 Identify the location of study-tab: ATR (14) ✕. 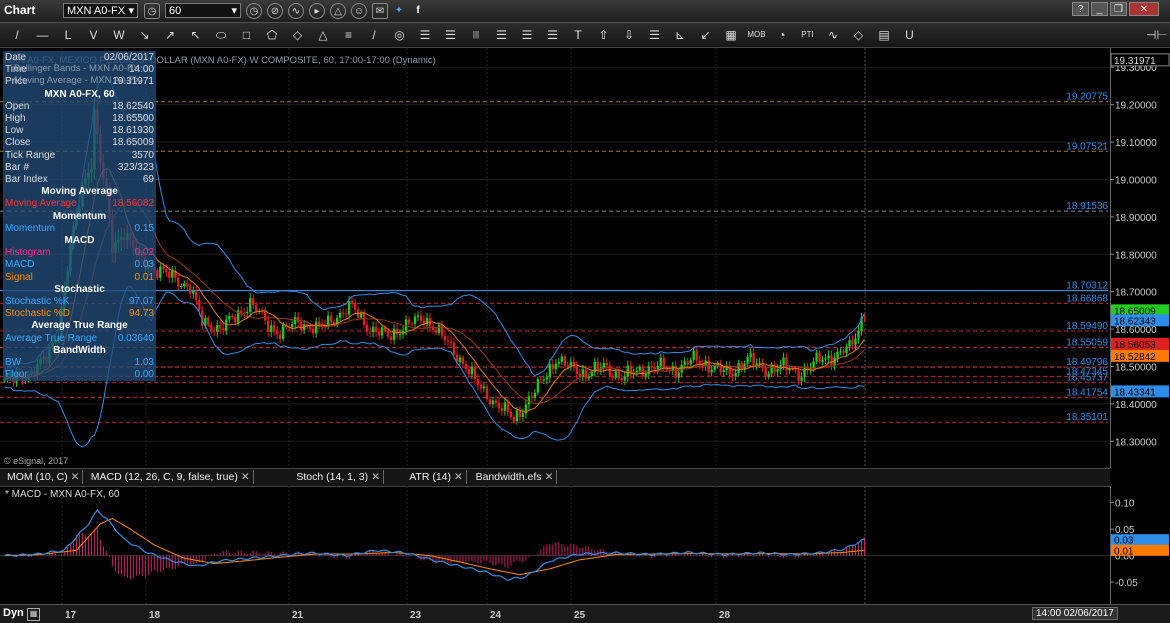
(436, 477).